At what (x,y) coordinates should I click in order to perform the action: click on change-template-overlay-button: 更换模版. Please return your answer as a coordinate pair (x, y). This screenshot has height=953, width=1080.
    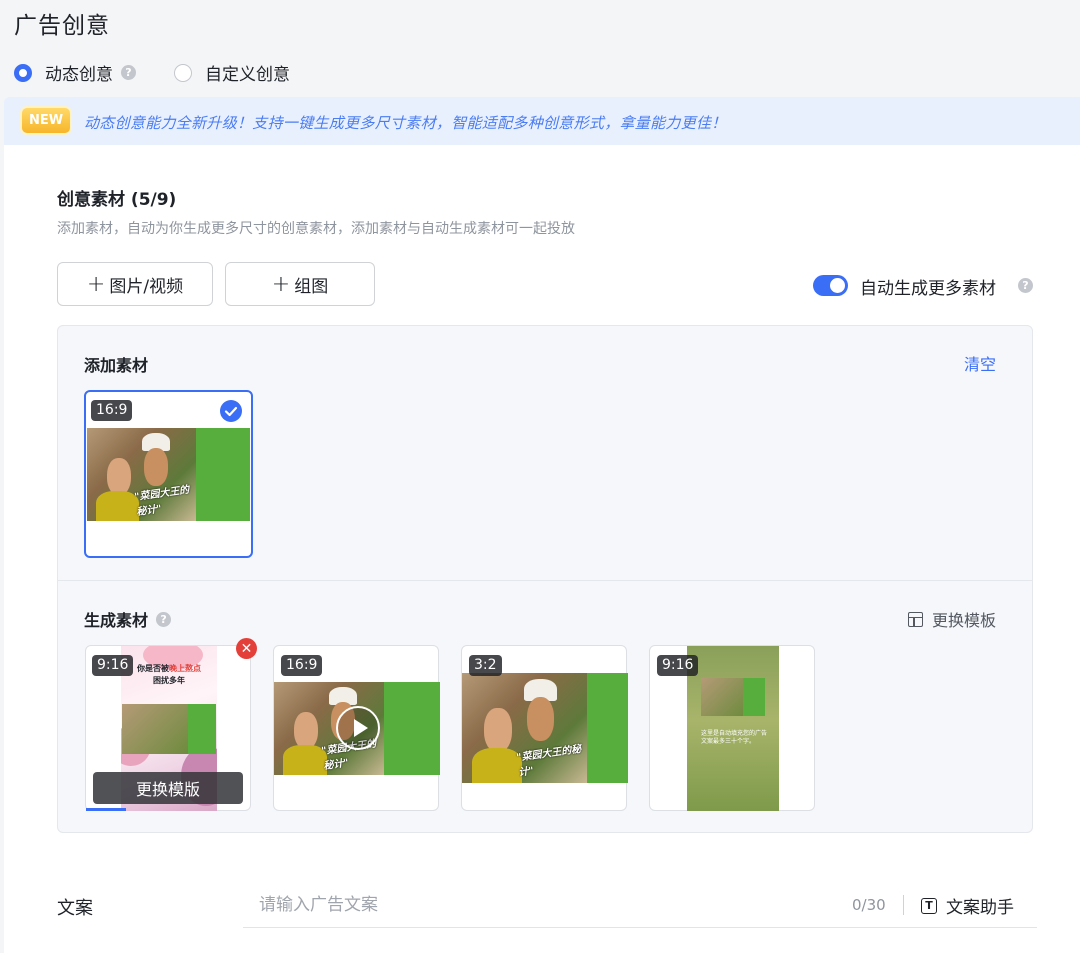
    Looking at the image, I should click on (168, 788).